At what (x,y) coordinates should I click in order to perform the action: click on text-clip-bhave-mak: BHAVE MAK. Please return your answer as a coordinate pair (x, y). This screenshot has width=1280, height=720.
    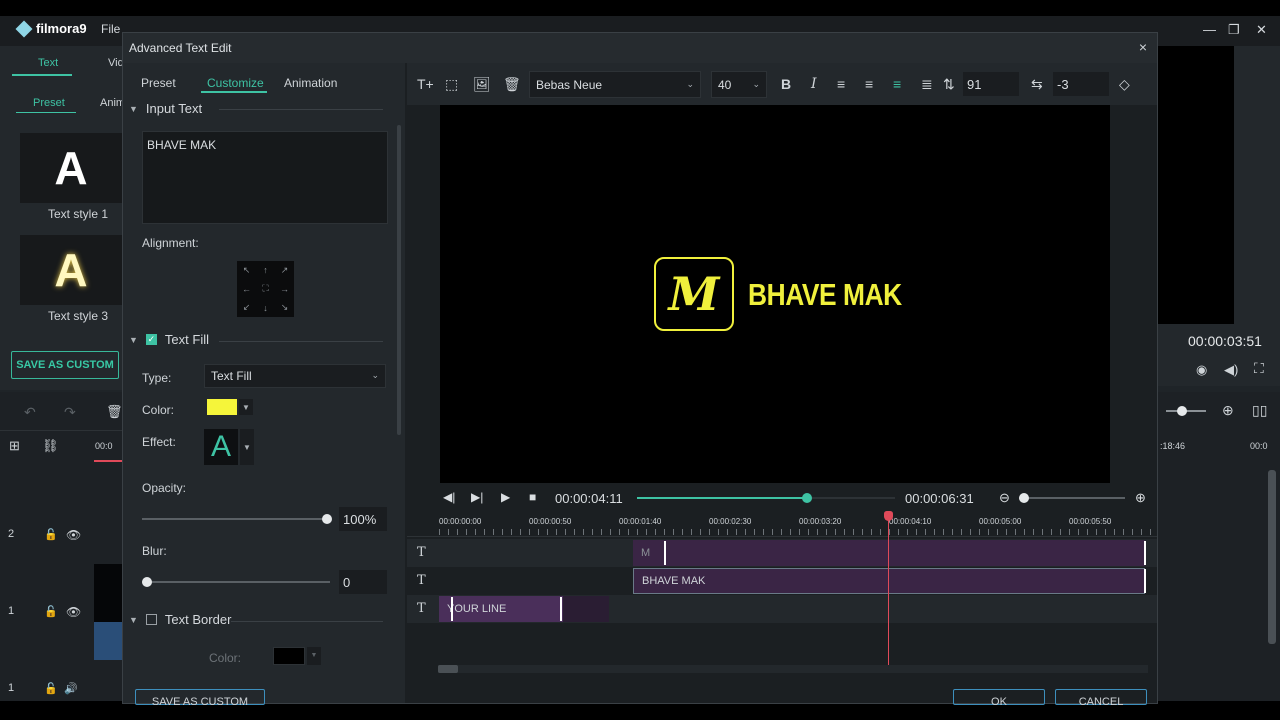
    Looking at the image, I should click on (889, 581).